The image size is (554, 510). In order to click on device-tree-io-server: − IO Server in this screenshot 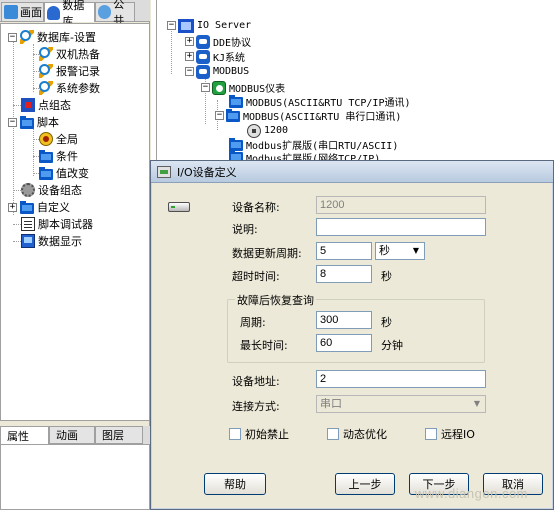, I will do `click(209, 25)`.